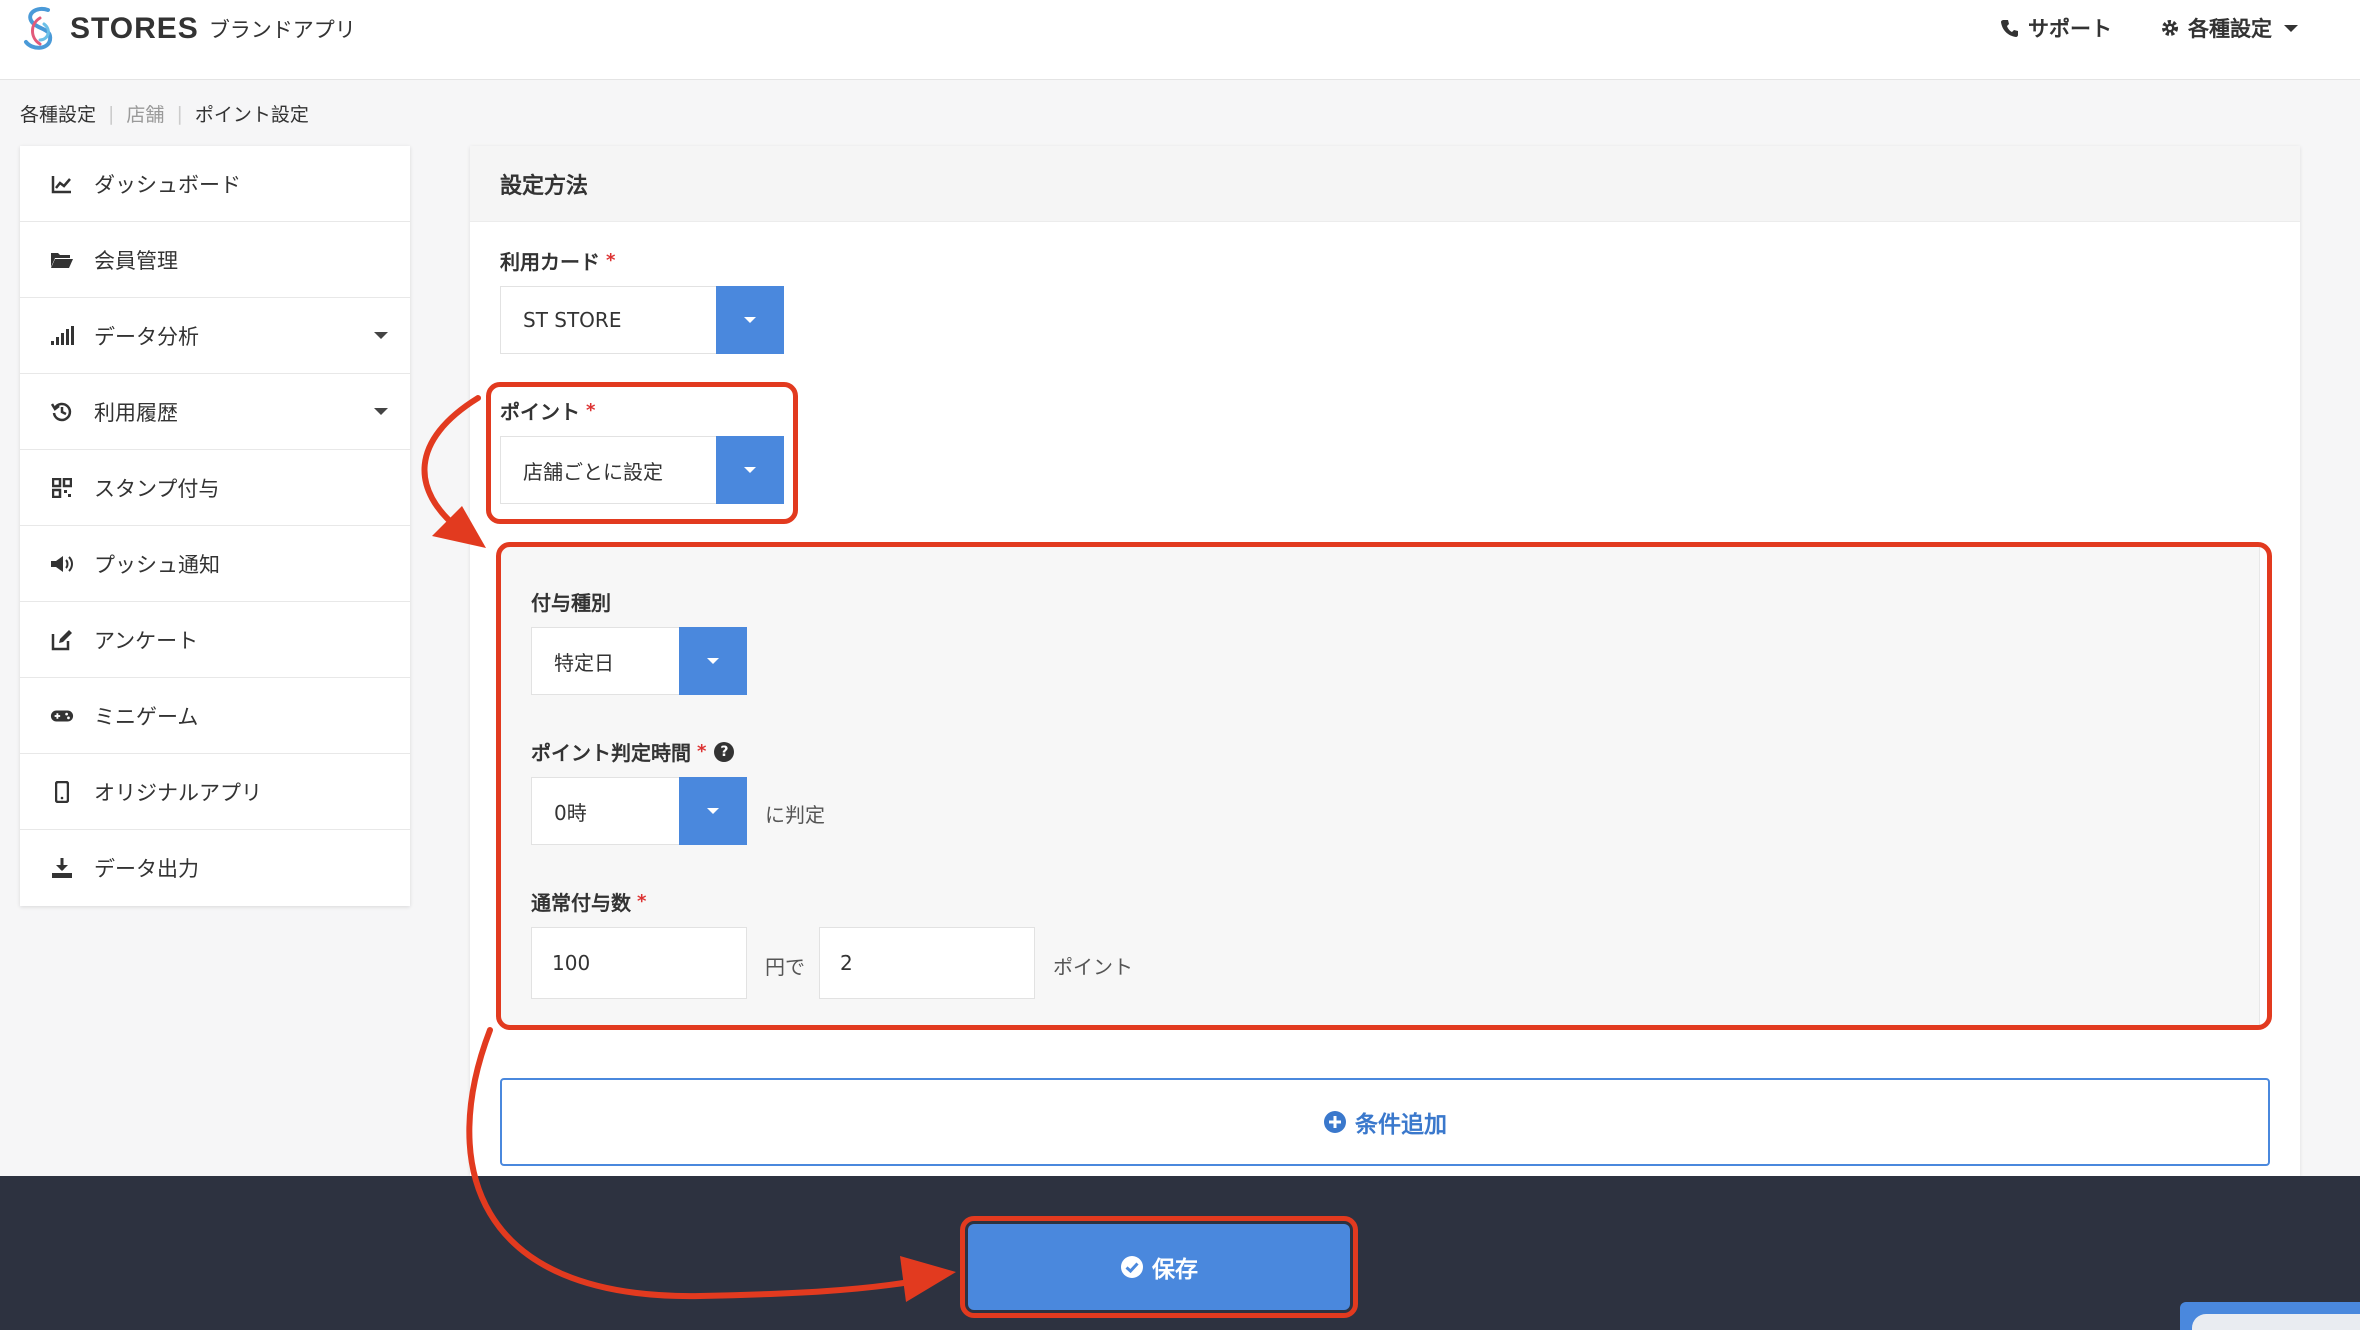 The width and height of the screenshot is (2360, 1330). I want to click on yen-amount-input: 100, so click(639, 963).